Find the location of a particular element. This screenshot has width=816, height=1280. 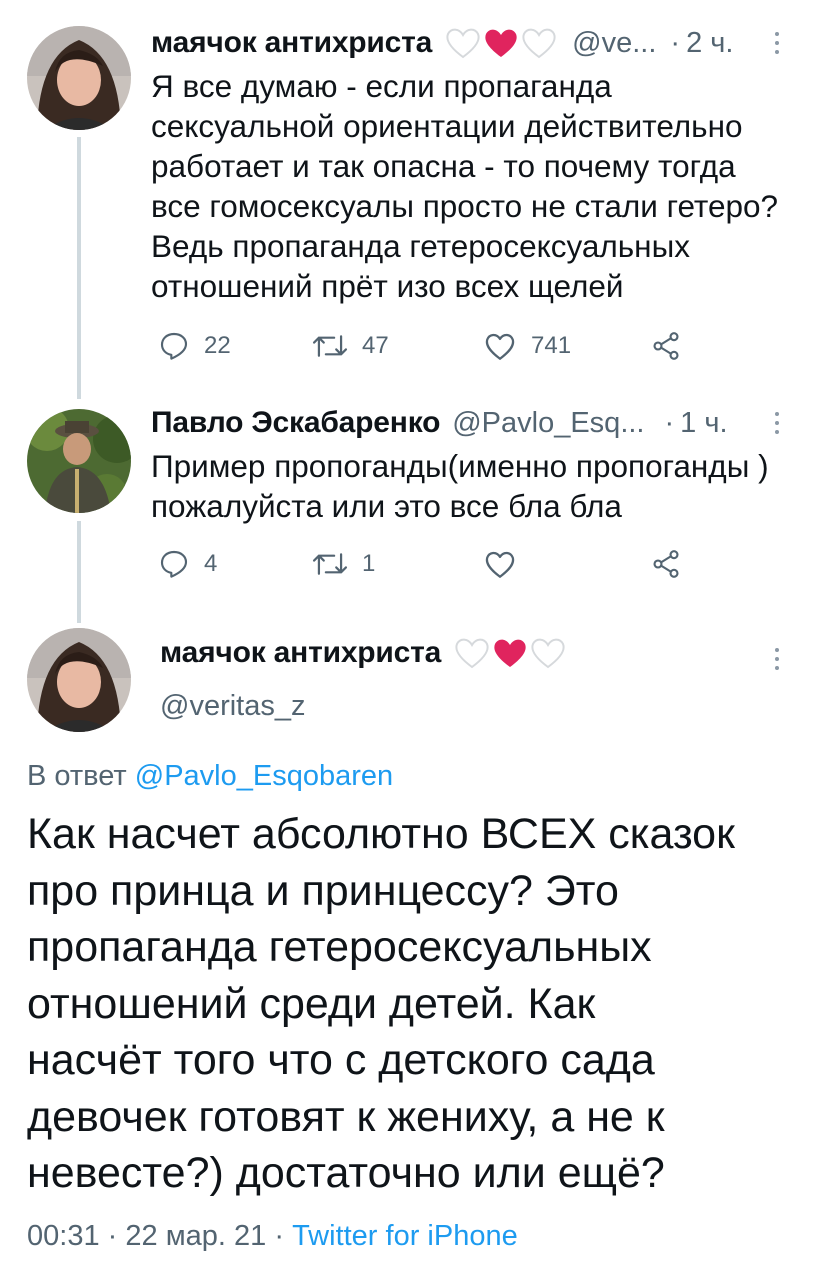

reply-context: В ответ @Pavlo_Esqobaren is located at coordinates (210, 776).